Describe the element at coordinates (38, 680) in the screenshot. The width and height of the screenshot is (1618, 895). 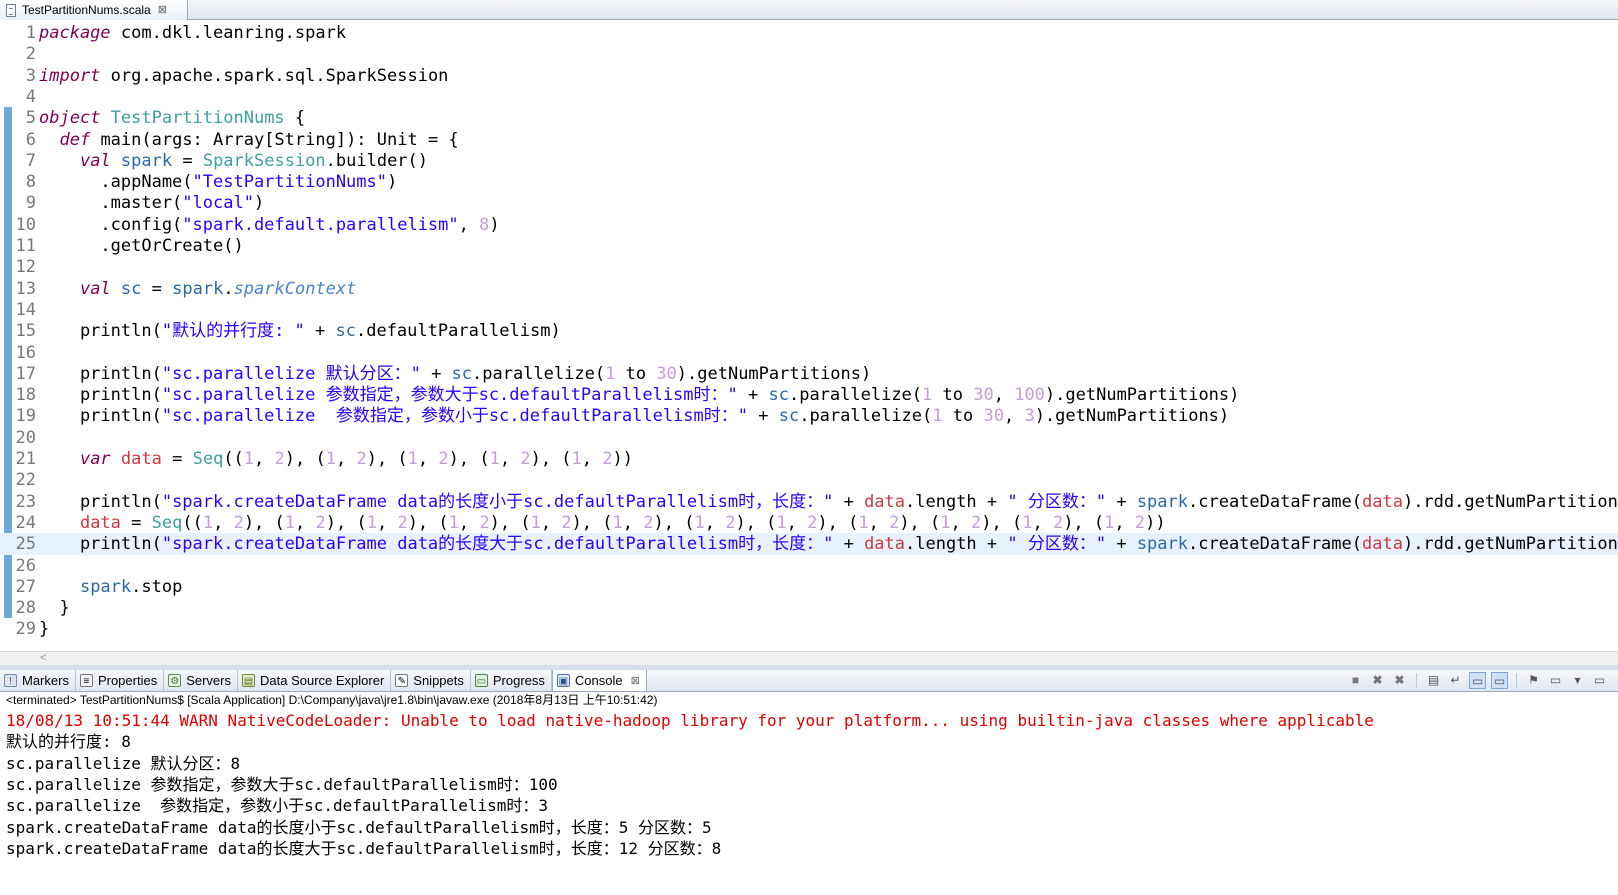
I see `tab-markers: ! Markers` at that location.